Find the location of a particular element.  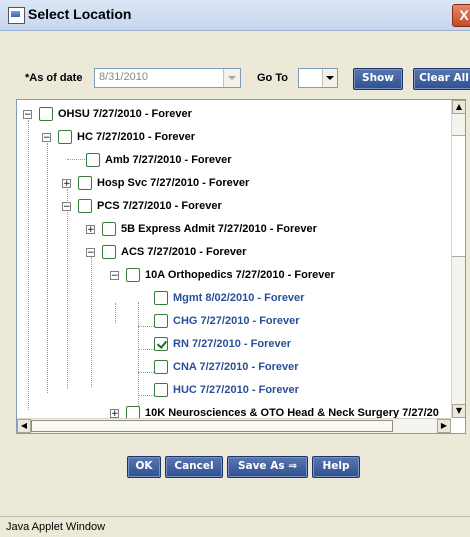

tree-node: RN 7/27/2010 - Forever is located at coordinates (222, 344).